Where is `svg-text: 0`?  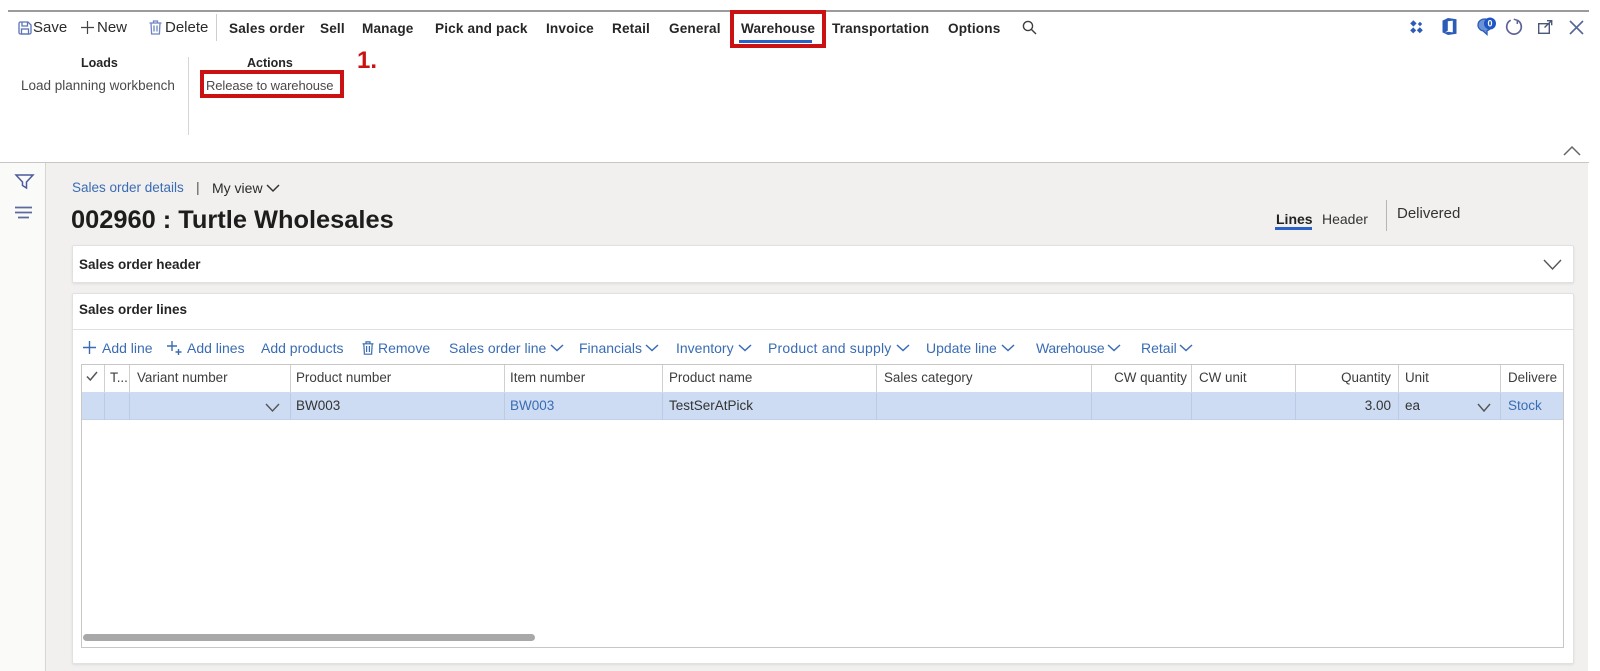 svg-text: 0 is located at coordinates (1489, 24).